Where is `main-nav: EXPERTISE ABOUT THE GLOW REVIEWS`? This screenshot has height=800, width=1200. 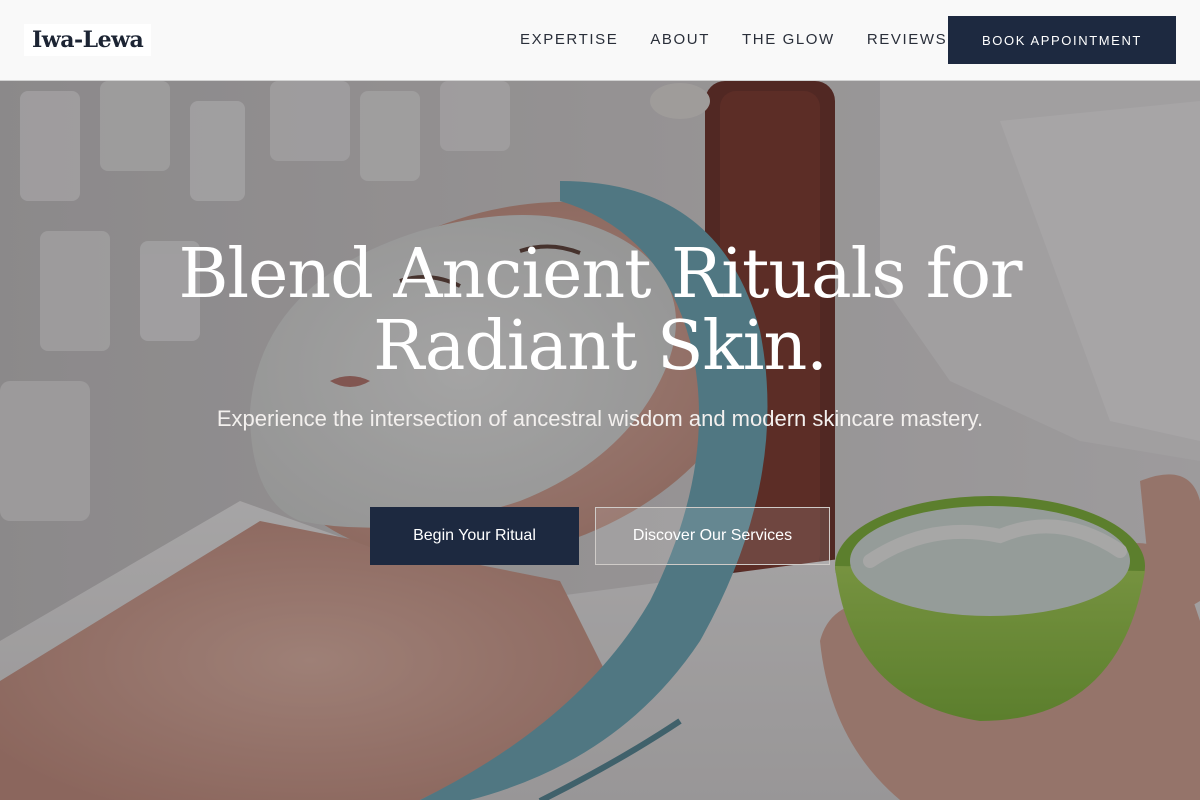
main-nav: EXPERTISE ABOUT THE GLOW REVIEWS is located at coordinates (733, 40).